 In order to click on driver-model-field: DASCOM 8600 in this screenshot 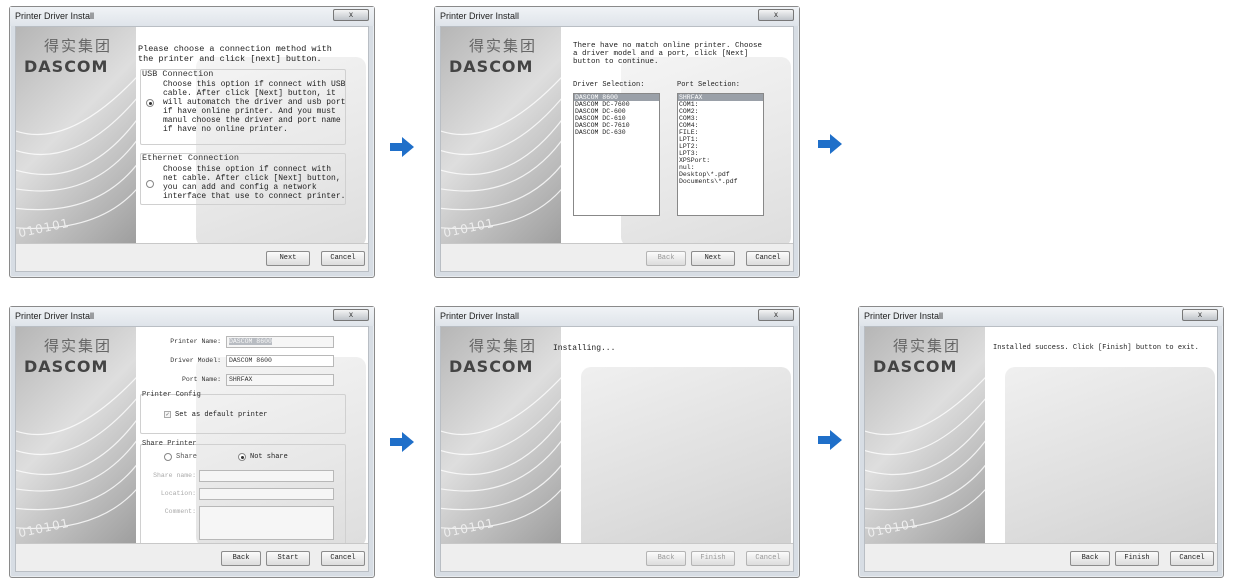, I will do `click(280, 361)`.